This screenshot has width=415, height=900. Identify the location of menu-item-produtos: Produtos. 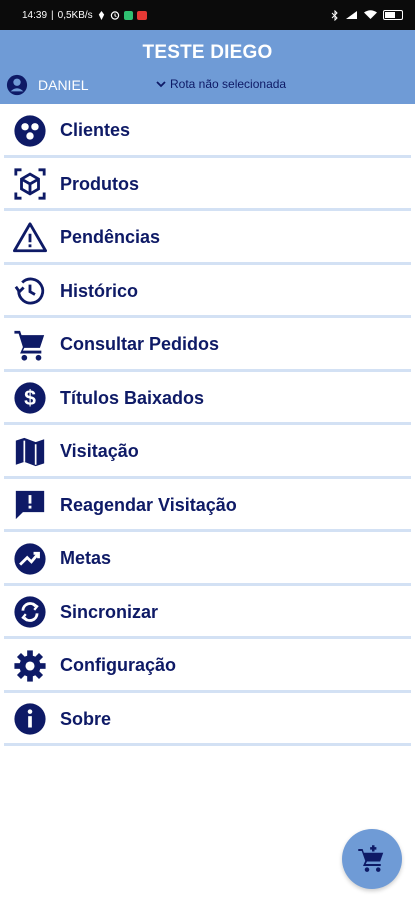
(207, 185).